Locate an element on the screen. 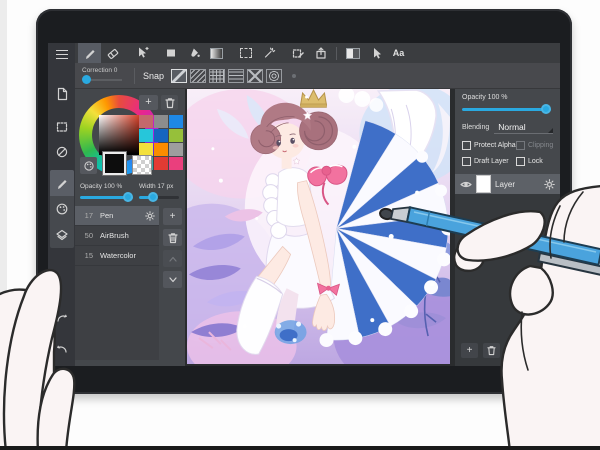 This screenshot has height=450, width=600. move-tool-button is located at coordinates (141, 53).